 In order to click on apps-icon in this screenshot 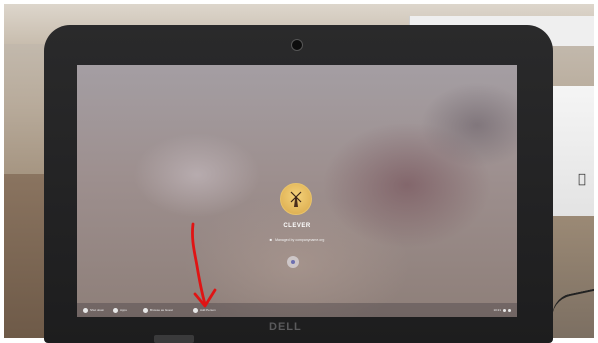, I will do `click(115, 310)`.